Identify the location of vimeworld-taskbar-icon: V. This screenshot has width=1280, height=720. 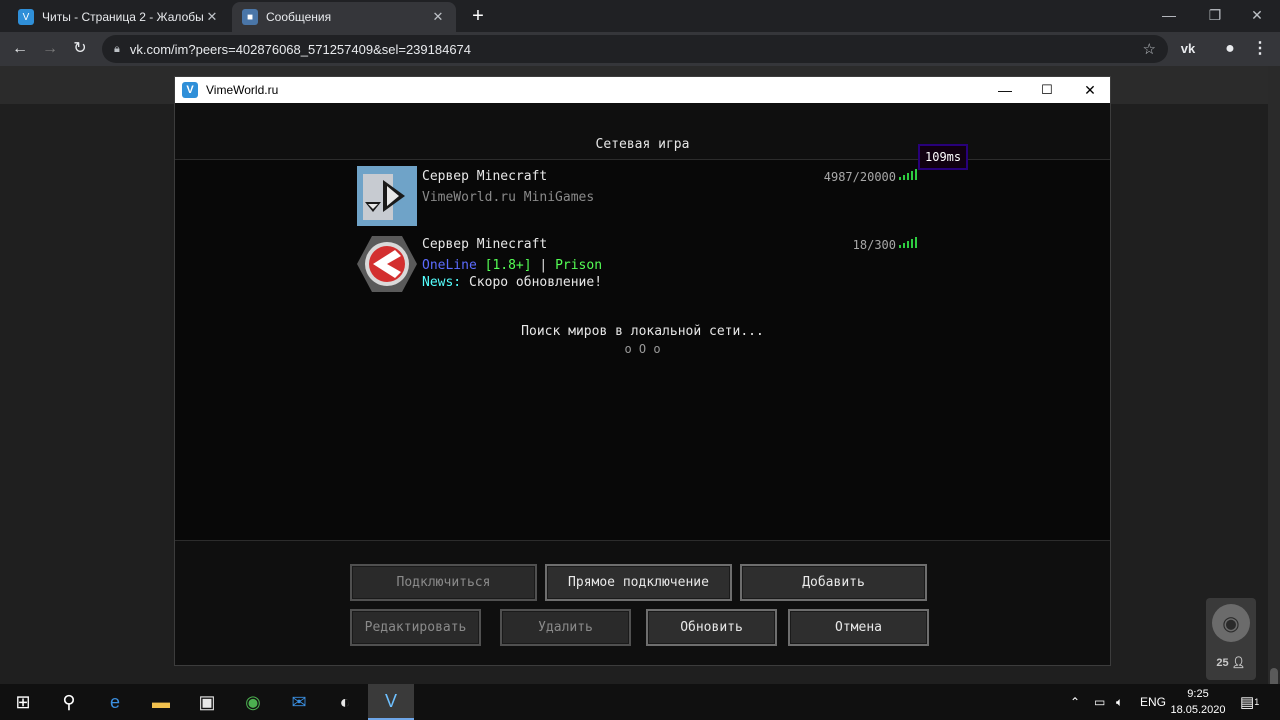
(391, 702).